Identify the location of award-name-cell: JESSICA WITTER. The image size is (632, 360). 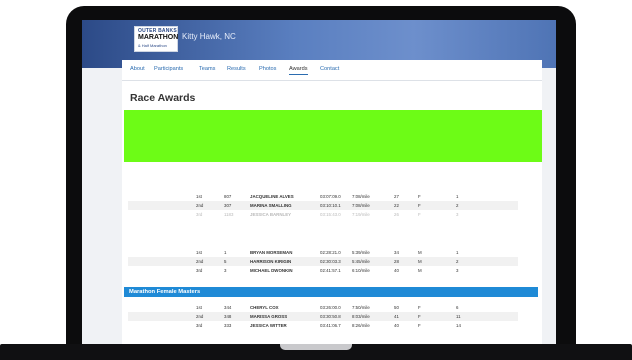
(268, 325).